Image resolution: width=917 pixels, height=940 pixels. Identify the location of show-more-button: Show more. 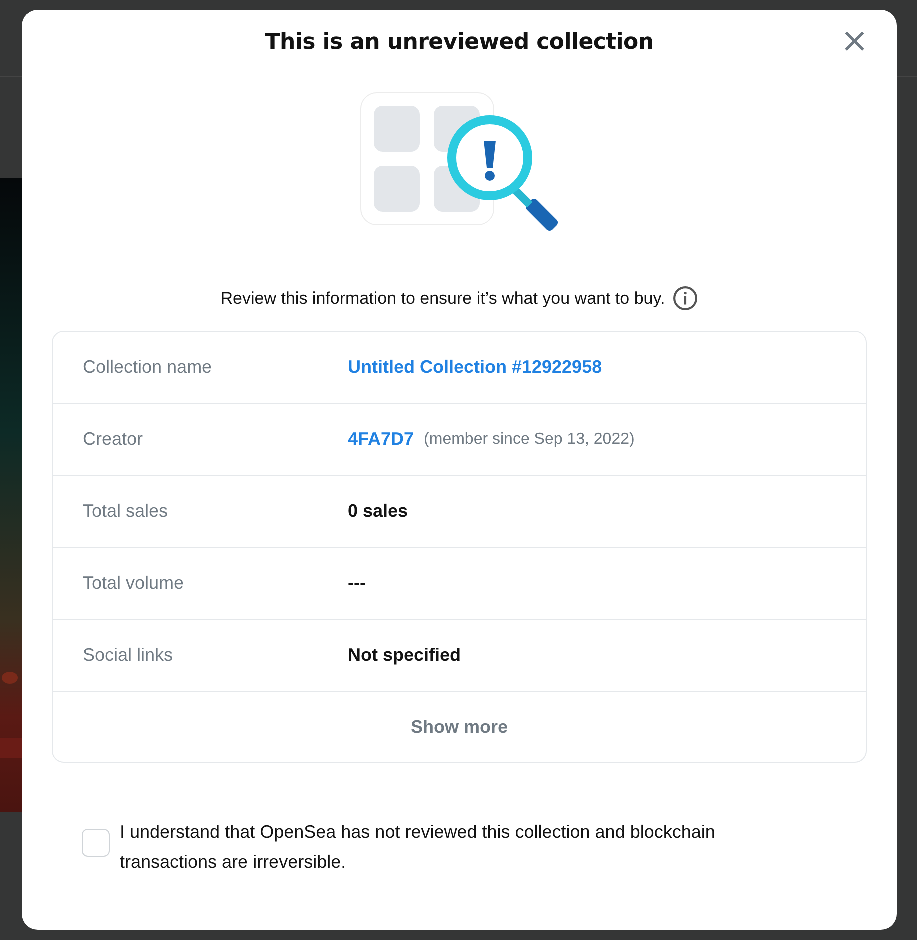
(459, 727).